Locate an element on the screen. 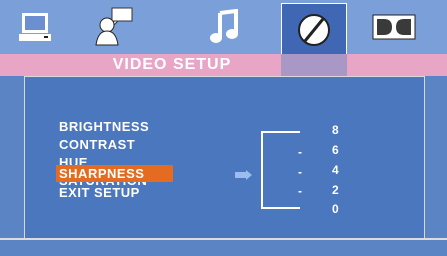 The height and width of the screenshot is (256, 447). tab-general is located at coordinates (36, 27).